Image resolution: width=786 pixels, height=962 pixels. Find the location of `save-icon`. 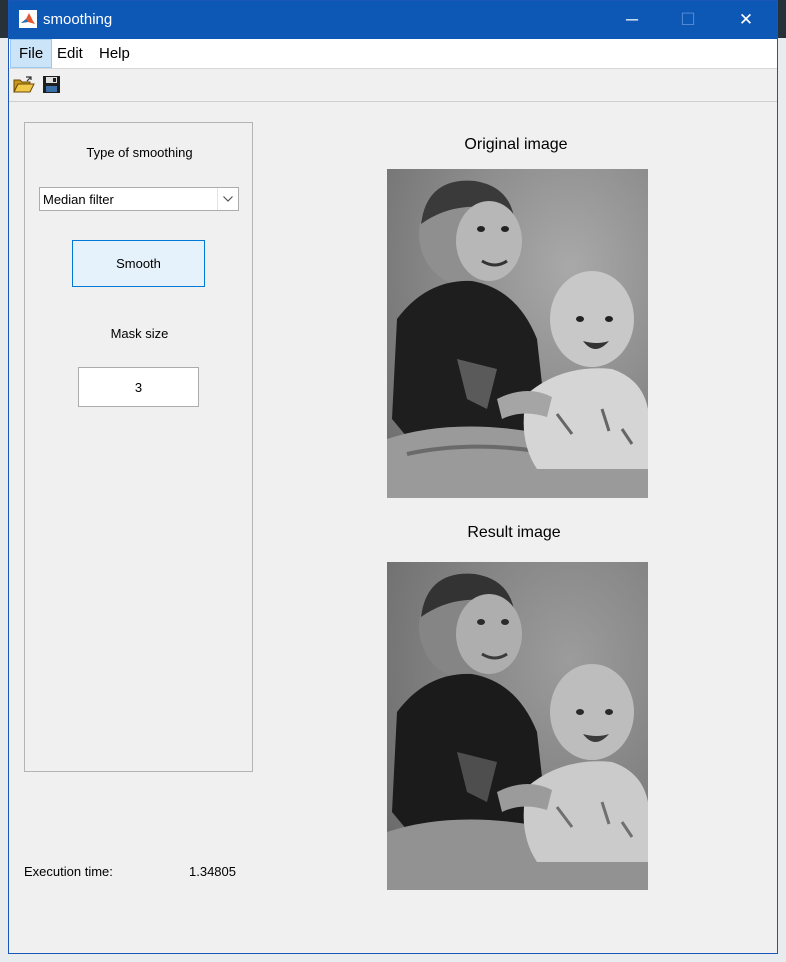

save-icon is located at coordinates (52, 85).